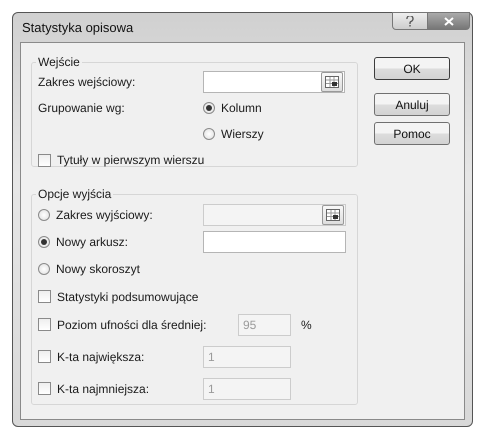 This screenshot has height=437, width=483. I want to click on option-label: Poziom ufności dla średniej:, so click(131, 325).